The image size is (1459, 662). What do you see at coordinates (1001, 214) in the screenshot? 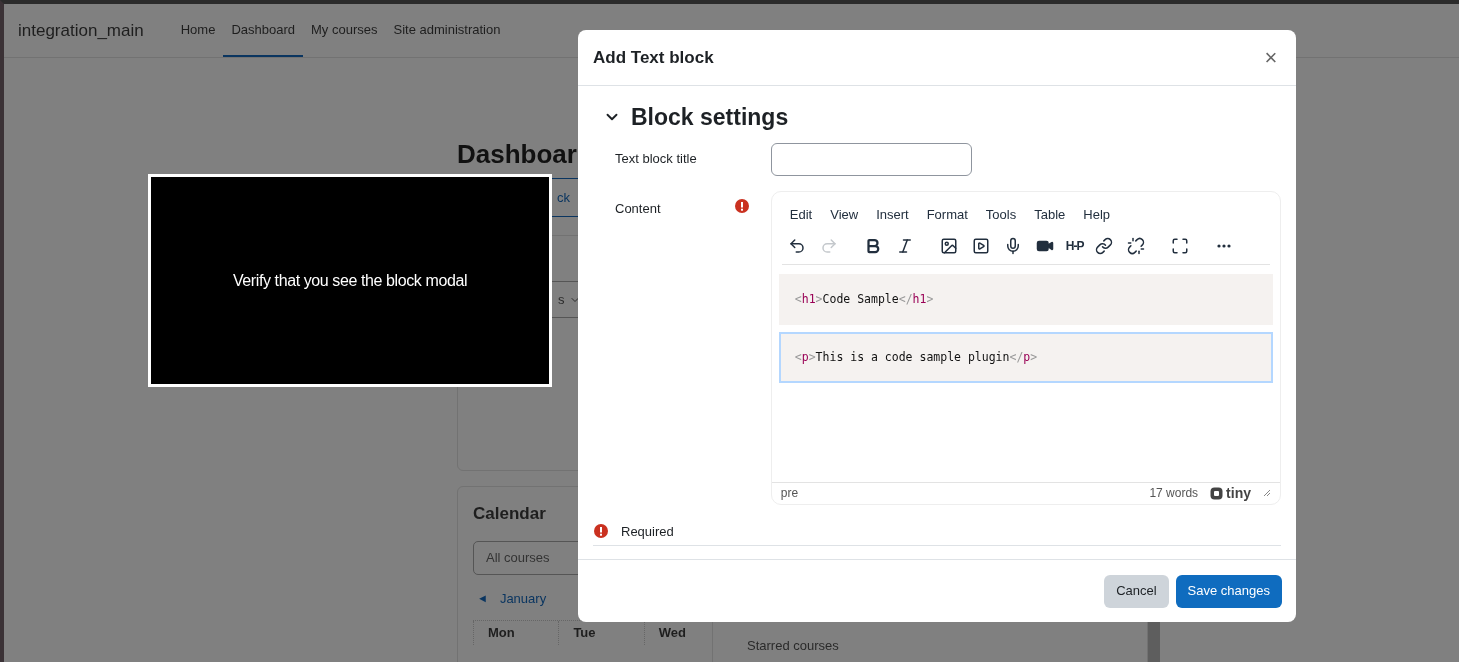
I see `menu-item: Tools` at bounding box center [1001, 214].